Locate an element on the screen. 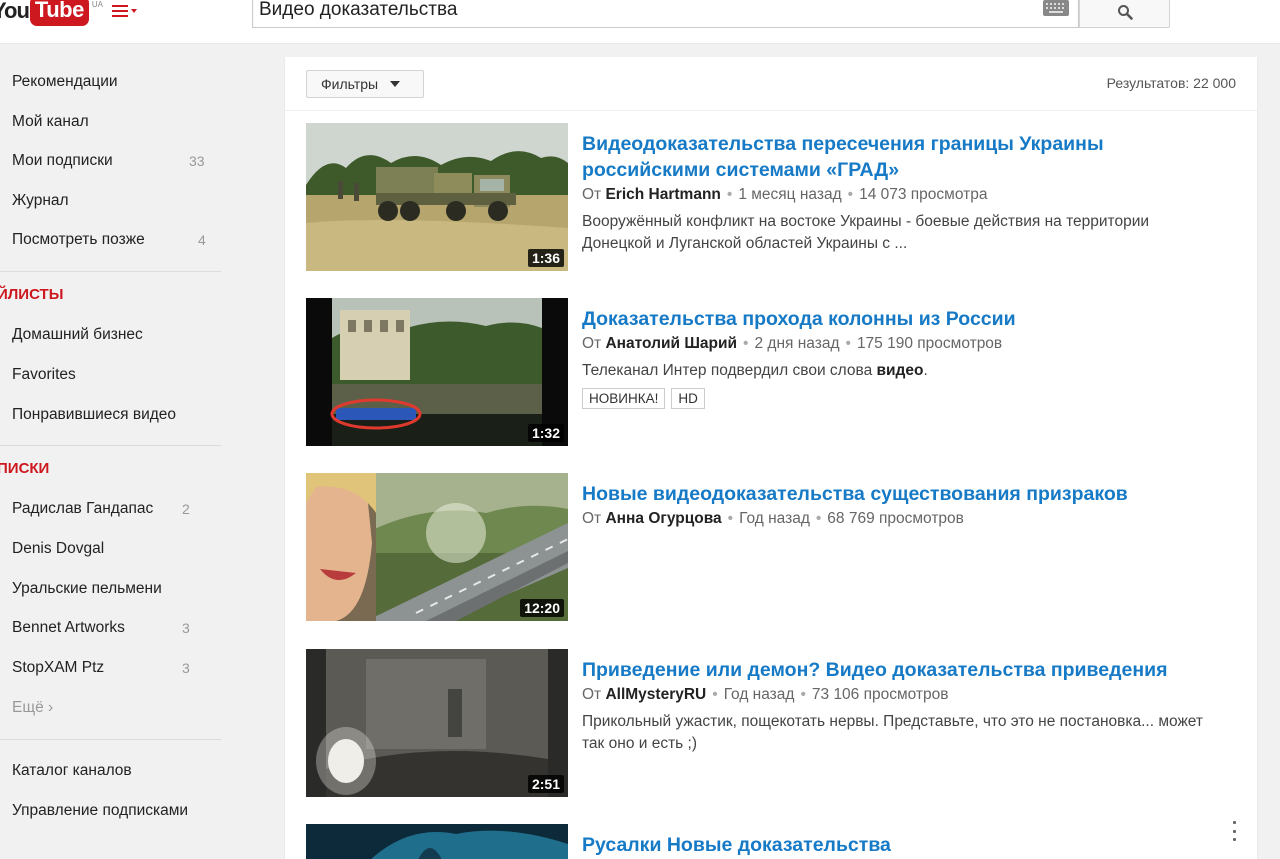 The height and width of the screenshot is (859, 1280). filters-label: Фильтры is located at coordinates (350, 84).